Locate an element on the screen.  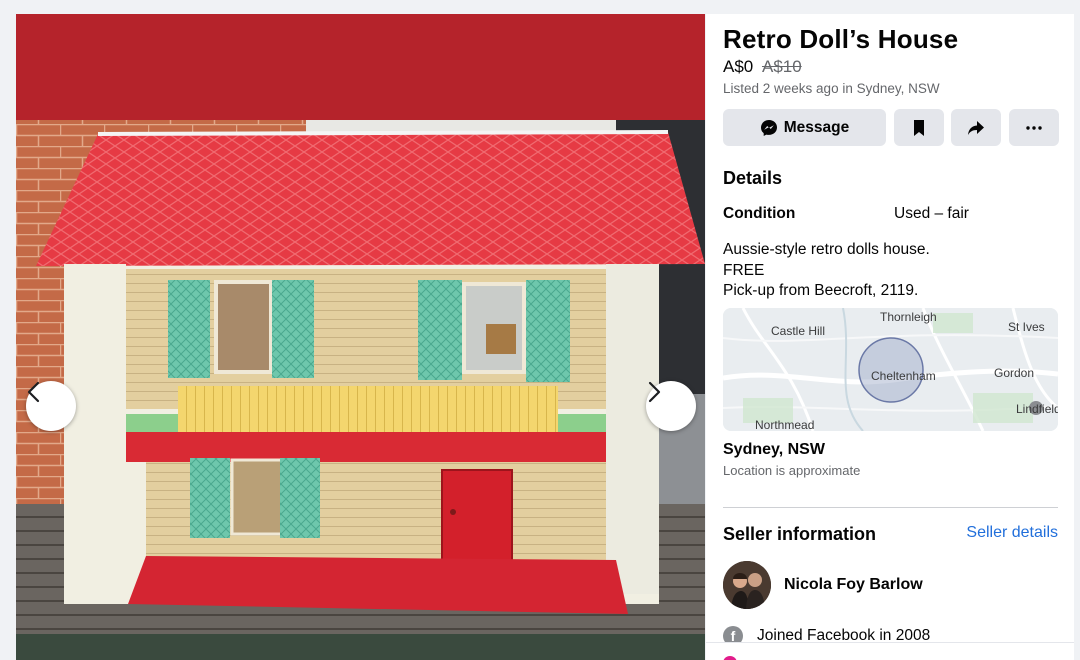
message-button-label: Message is located at coordinates (816, 127).